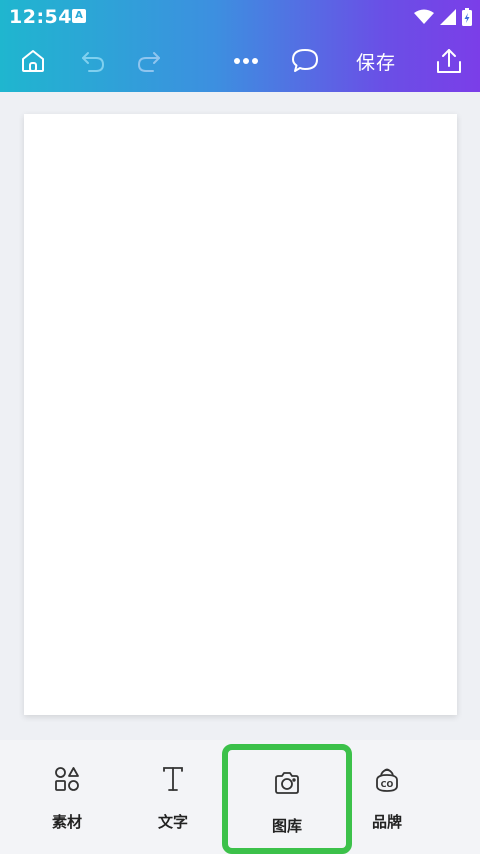  I want to click on share-button, so click(449, 61).